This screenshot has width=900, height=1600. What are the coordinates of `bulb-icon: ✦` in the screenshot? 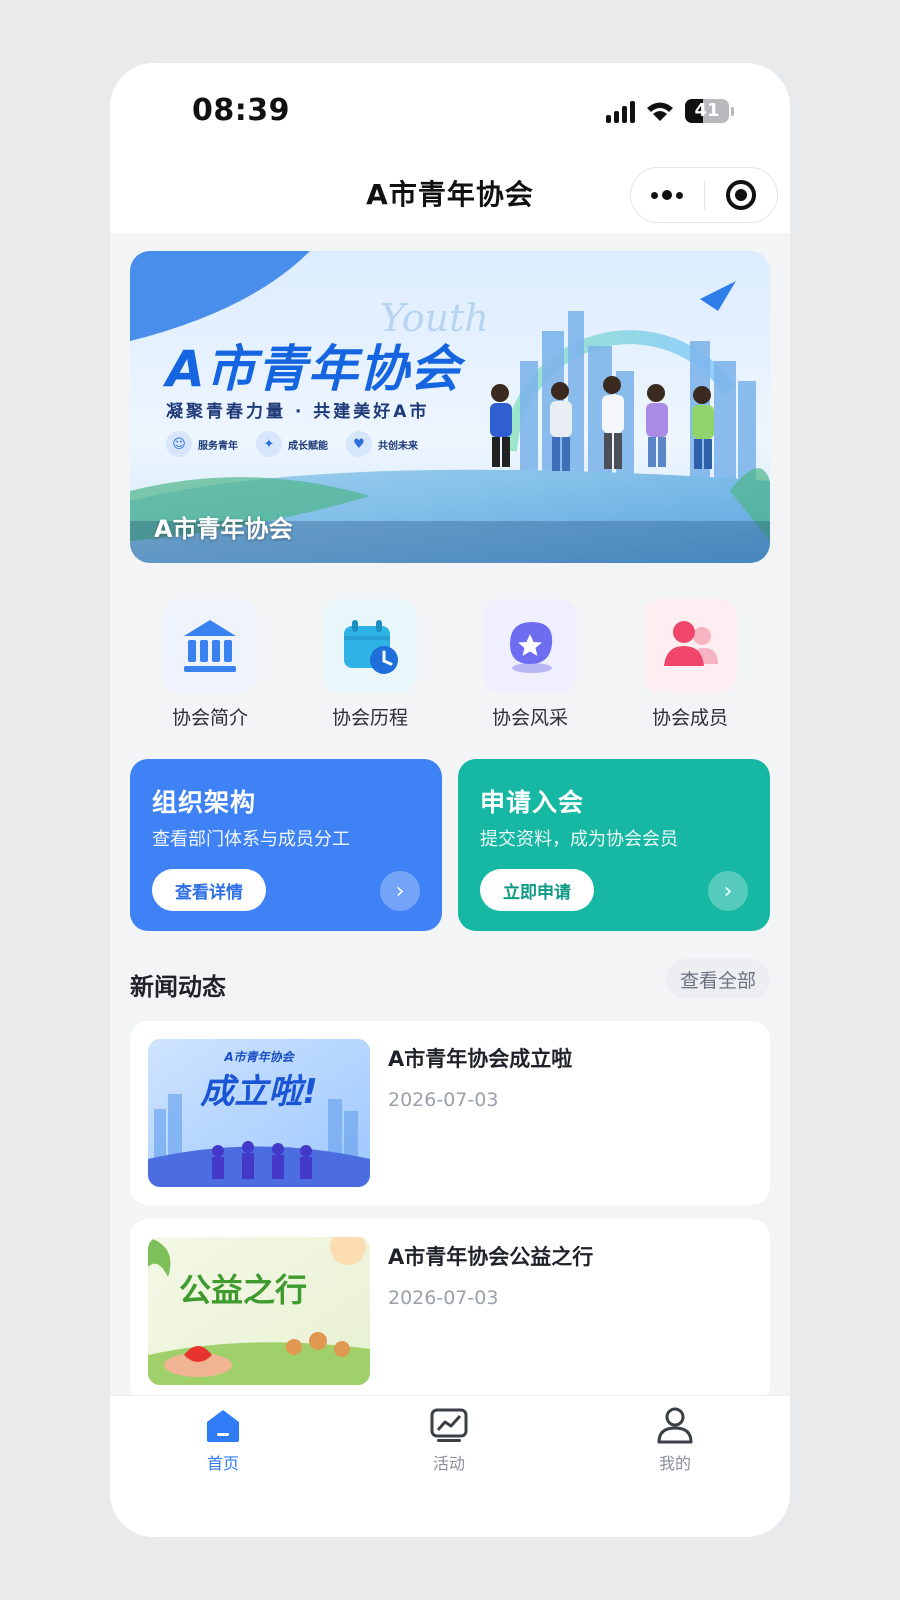 It's located at (269, 444).